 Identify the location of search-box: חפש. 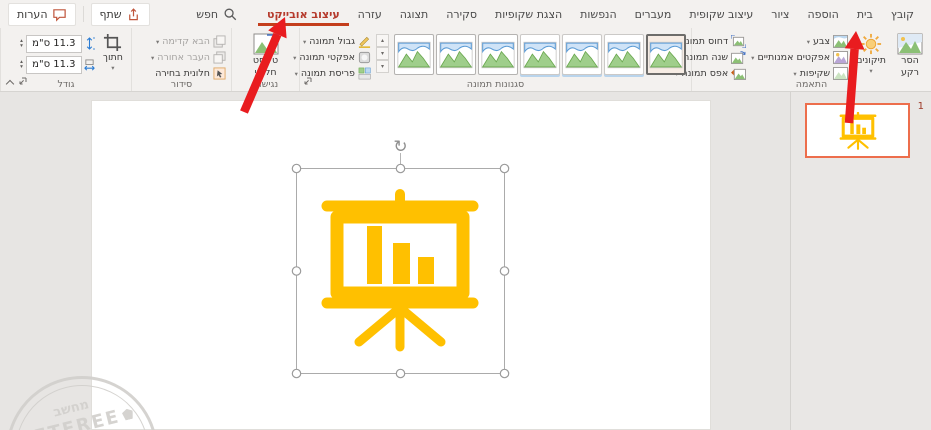
(217, 14).